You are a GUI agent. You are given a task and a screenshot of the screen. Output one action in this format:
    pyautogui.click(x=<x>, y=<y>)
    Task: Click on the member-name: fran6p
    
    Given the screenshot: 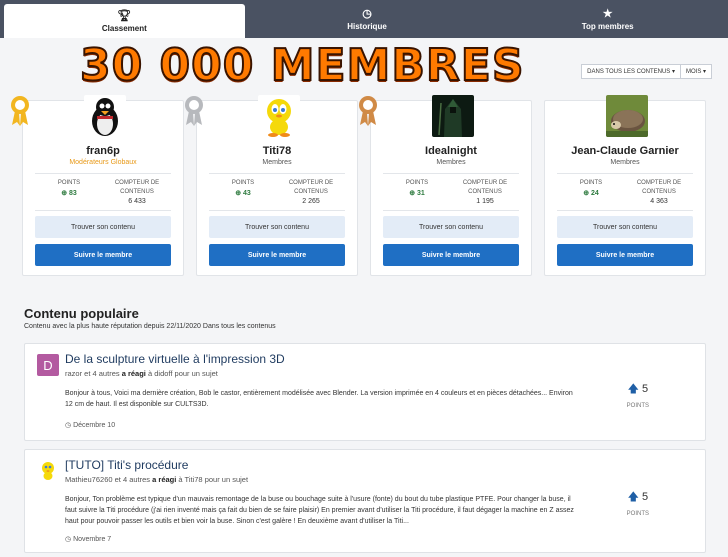 What is the action you would take?
    pyautogui.click(x=103, y=151)
    